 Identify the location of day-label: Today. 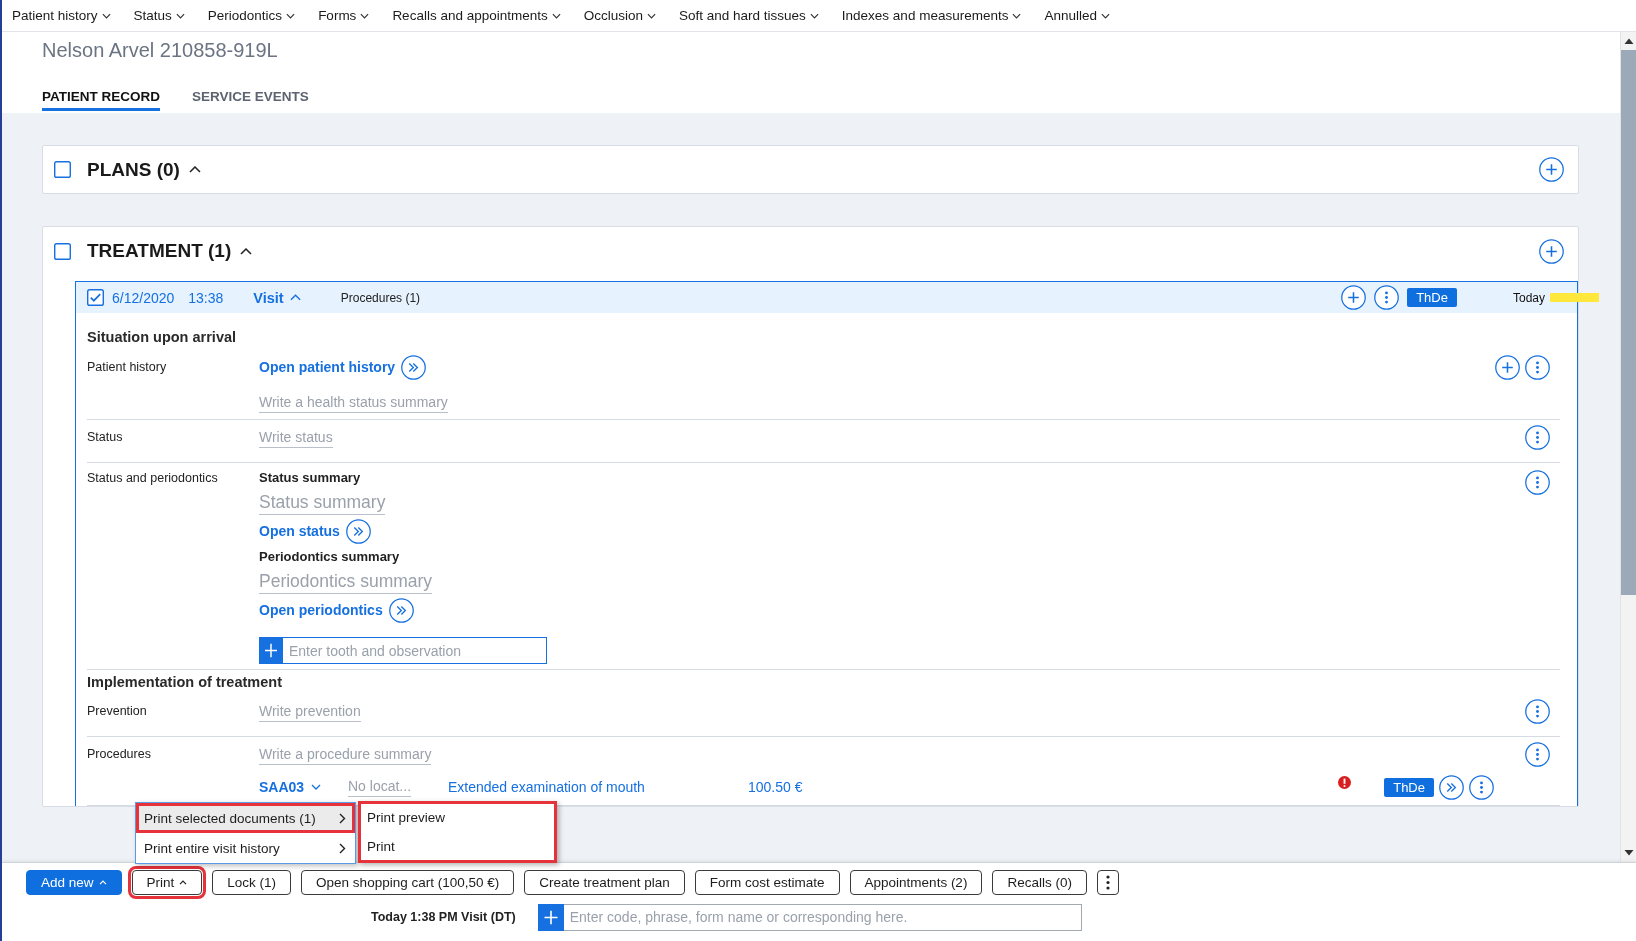
(1528, 297).